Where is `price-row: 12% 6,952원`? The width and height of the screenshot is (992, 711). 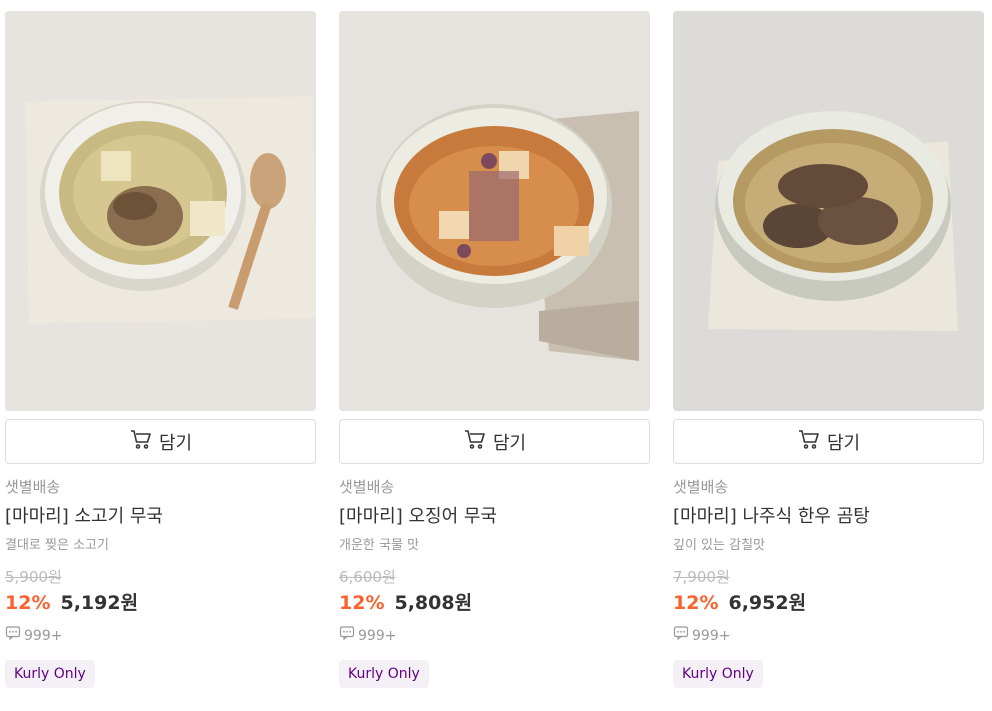
price-row: 12% 6,952원 is located at coordinates (828, 603).